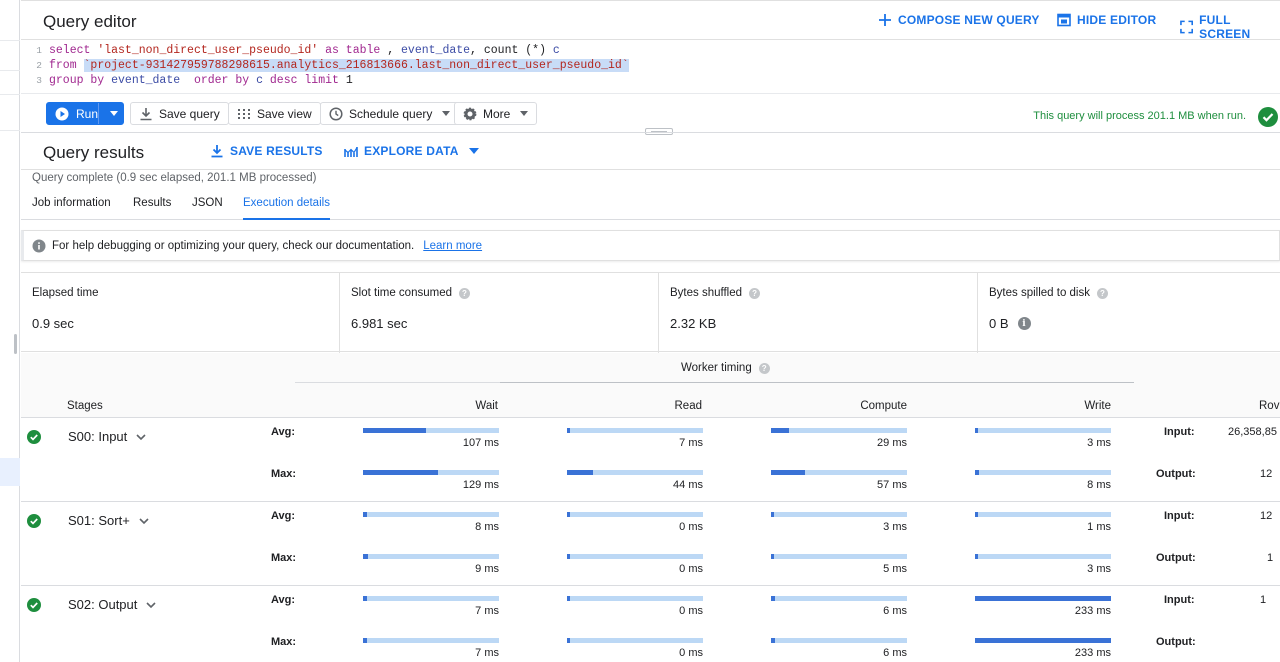  What do you see at coordinates (1099, 485) in the screenshot?
I see `timing-value: 8 ms` at bounding box center [1099, 485].